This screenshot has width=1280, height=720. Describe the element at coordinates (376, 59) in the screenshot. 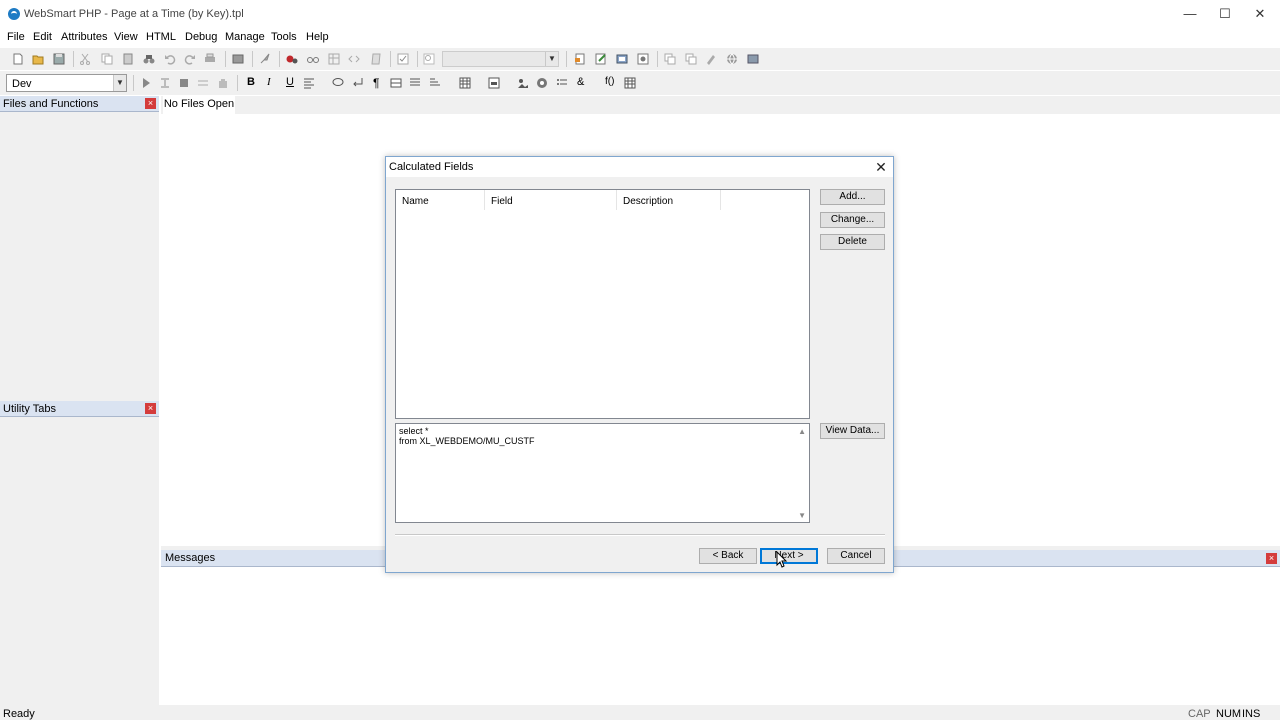

I see `edit-page-icon` at that location.